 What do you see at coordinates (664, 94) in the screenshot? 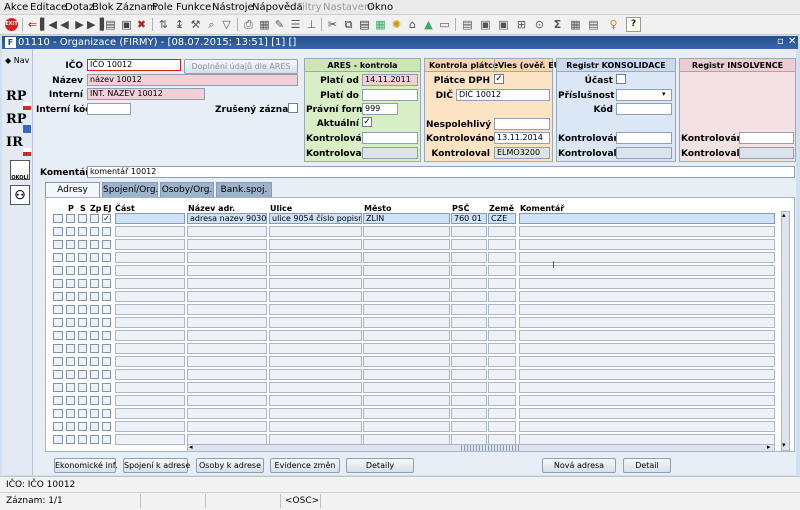
I see `chevron-down-icon: ▾` at bounding box center [664, 94].